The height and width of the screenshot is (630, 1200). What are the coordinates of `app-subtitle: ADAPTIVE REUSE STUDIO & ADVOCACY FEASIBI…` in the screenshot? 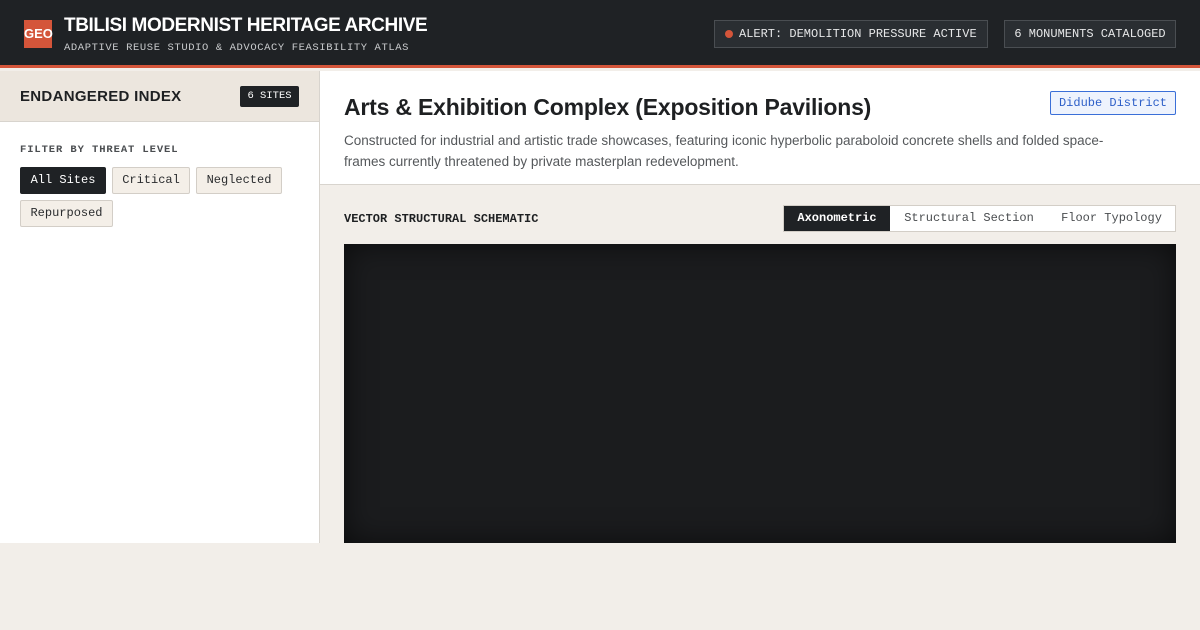 It's located at (237, 48).